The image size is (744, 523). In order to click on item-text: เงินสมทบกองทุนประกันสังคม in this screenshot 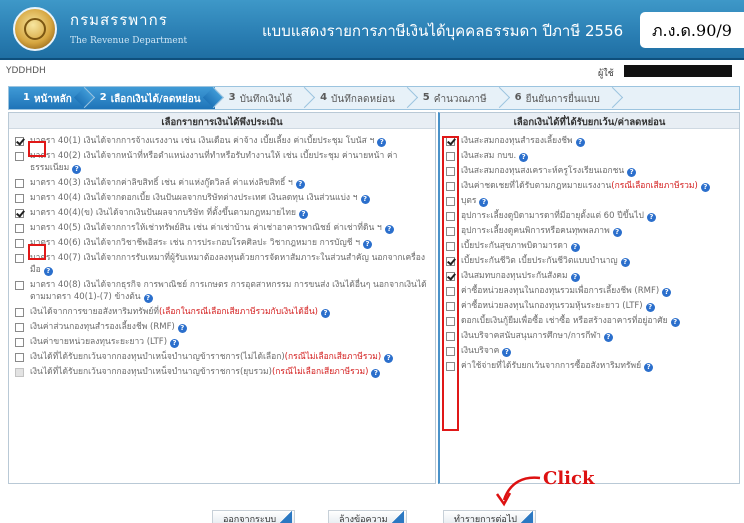, I will do `click(514, 276)`.